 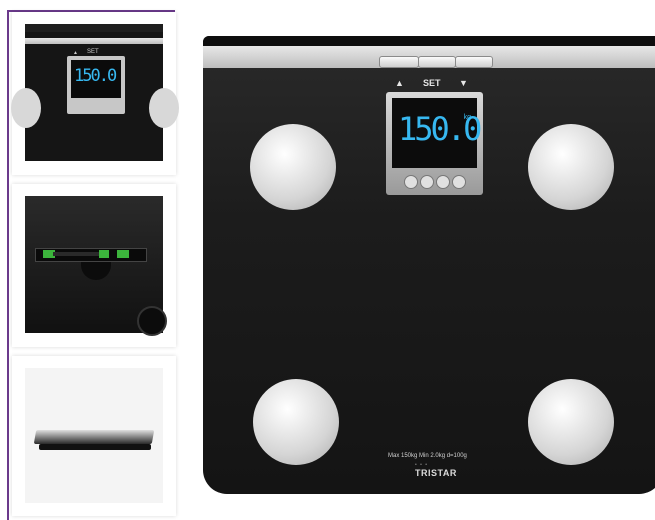 What do you see at coordinates (93, 52) in the screenshot?
I see `thumb-set-label: SET` at bounding box center [93, 52].